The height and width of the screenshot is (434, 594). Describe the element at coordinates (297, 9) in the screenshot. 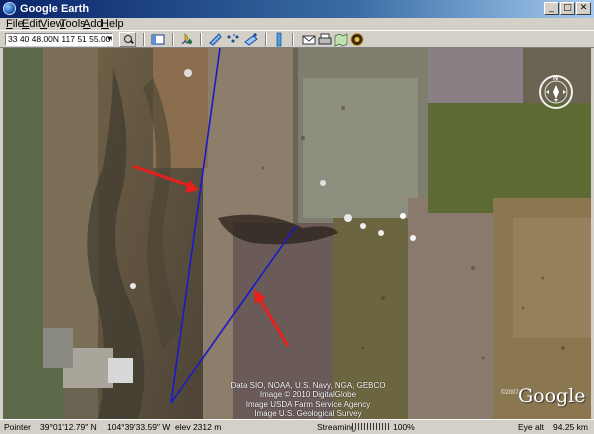

I see `title-bar: Google Earth _ □ ✕` at that location.